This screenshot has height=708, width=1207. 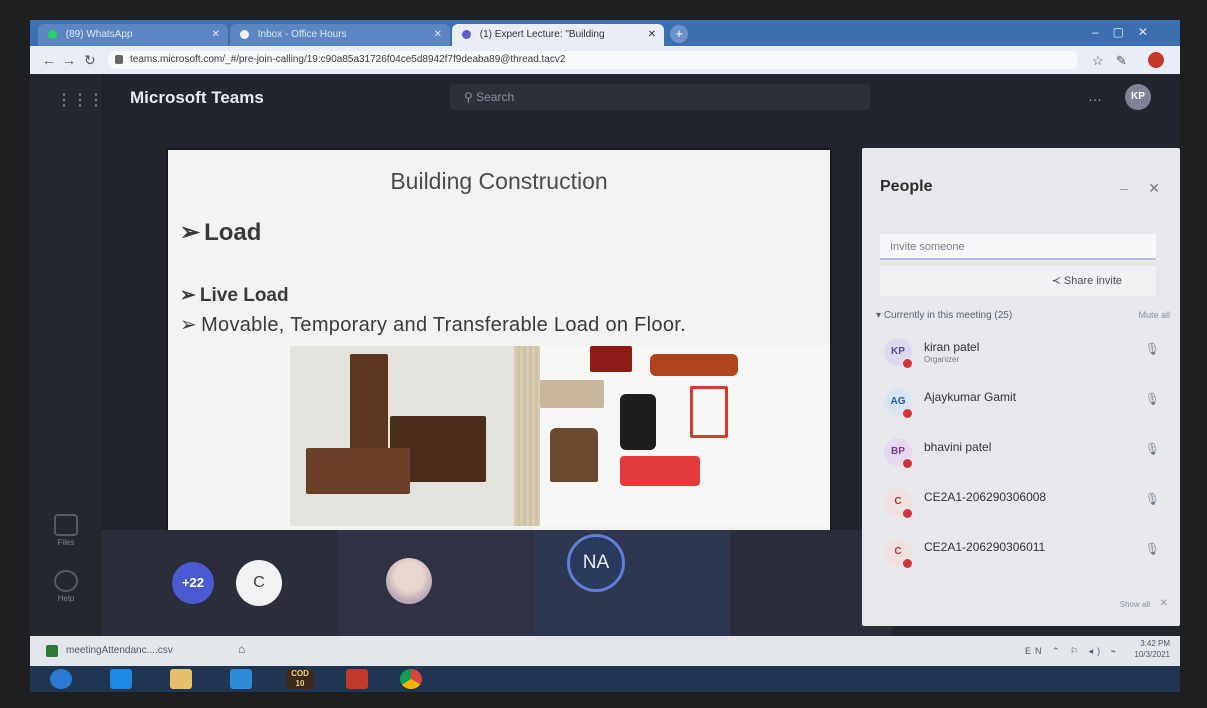 What do you see at coordinates (1154, 315) in the screenshot?
I see `mute-all-button: Mute all` at bounding box center [1154, 315].